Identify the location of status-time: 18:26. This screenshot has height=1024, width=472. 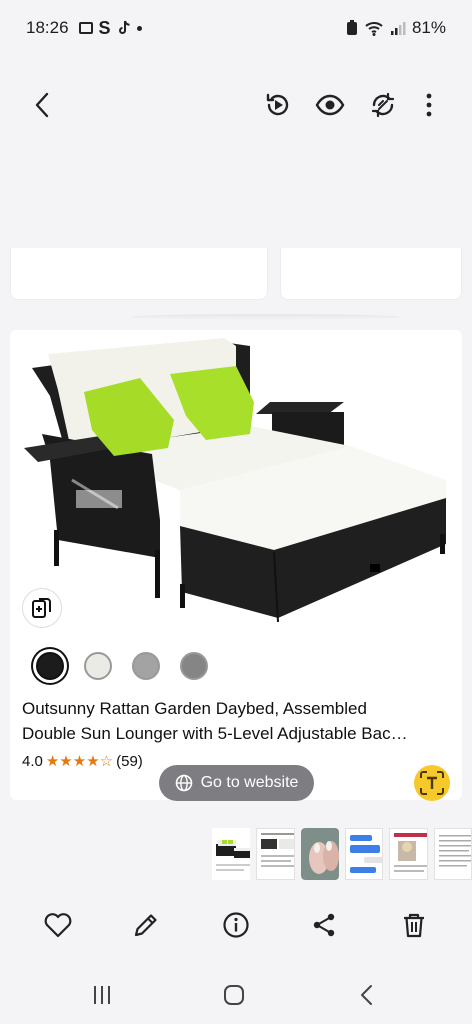
(47, 27).